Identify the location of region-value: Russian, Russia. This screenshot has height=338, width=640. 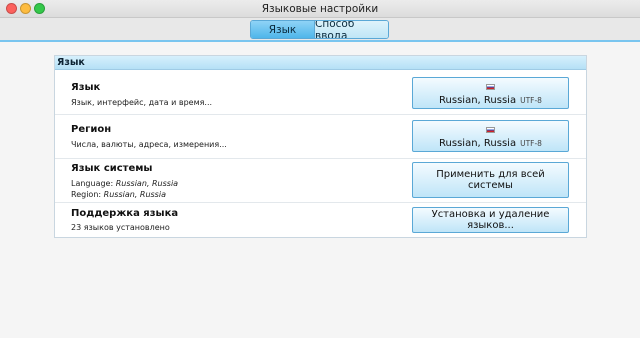
(134, 194).